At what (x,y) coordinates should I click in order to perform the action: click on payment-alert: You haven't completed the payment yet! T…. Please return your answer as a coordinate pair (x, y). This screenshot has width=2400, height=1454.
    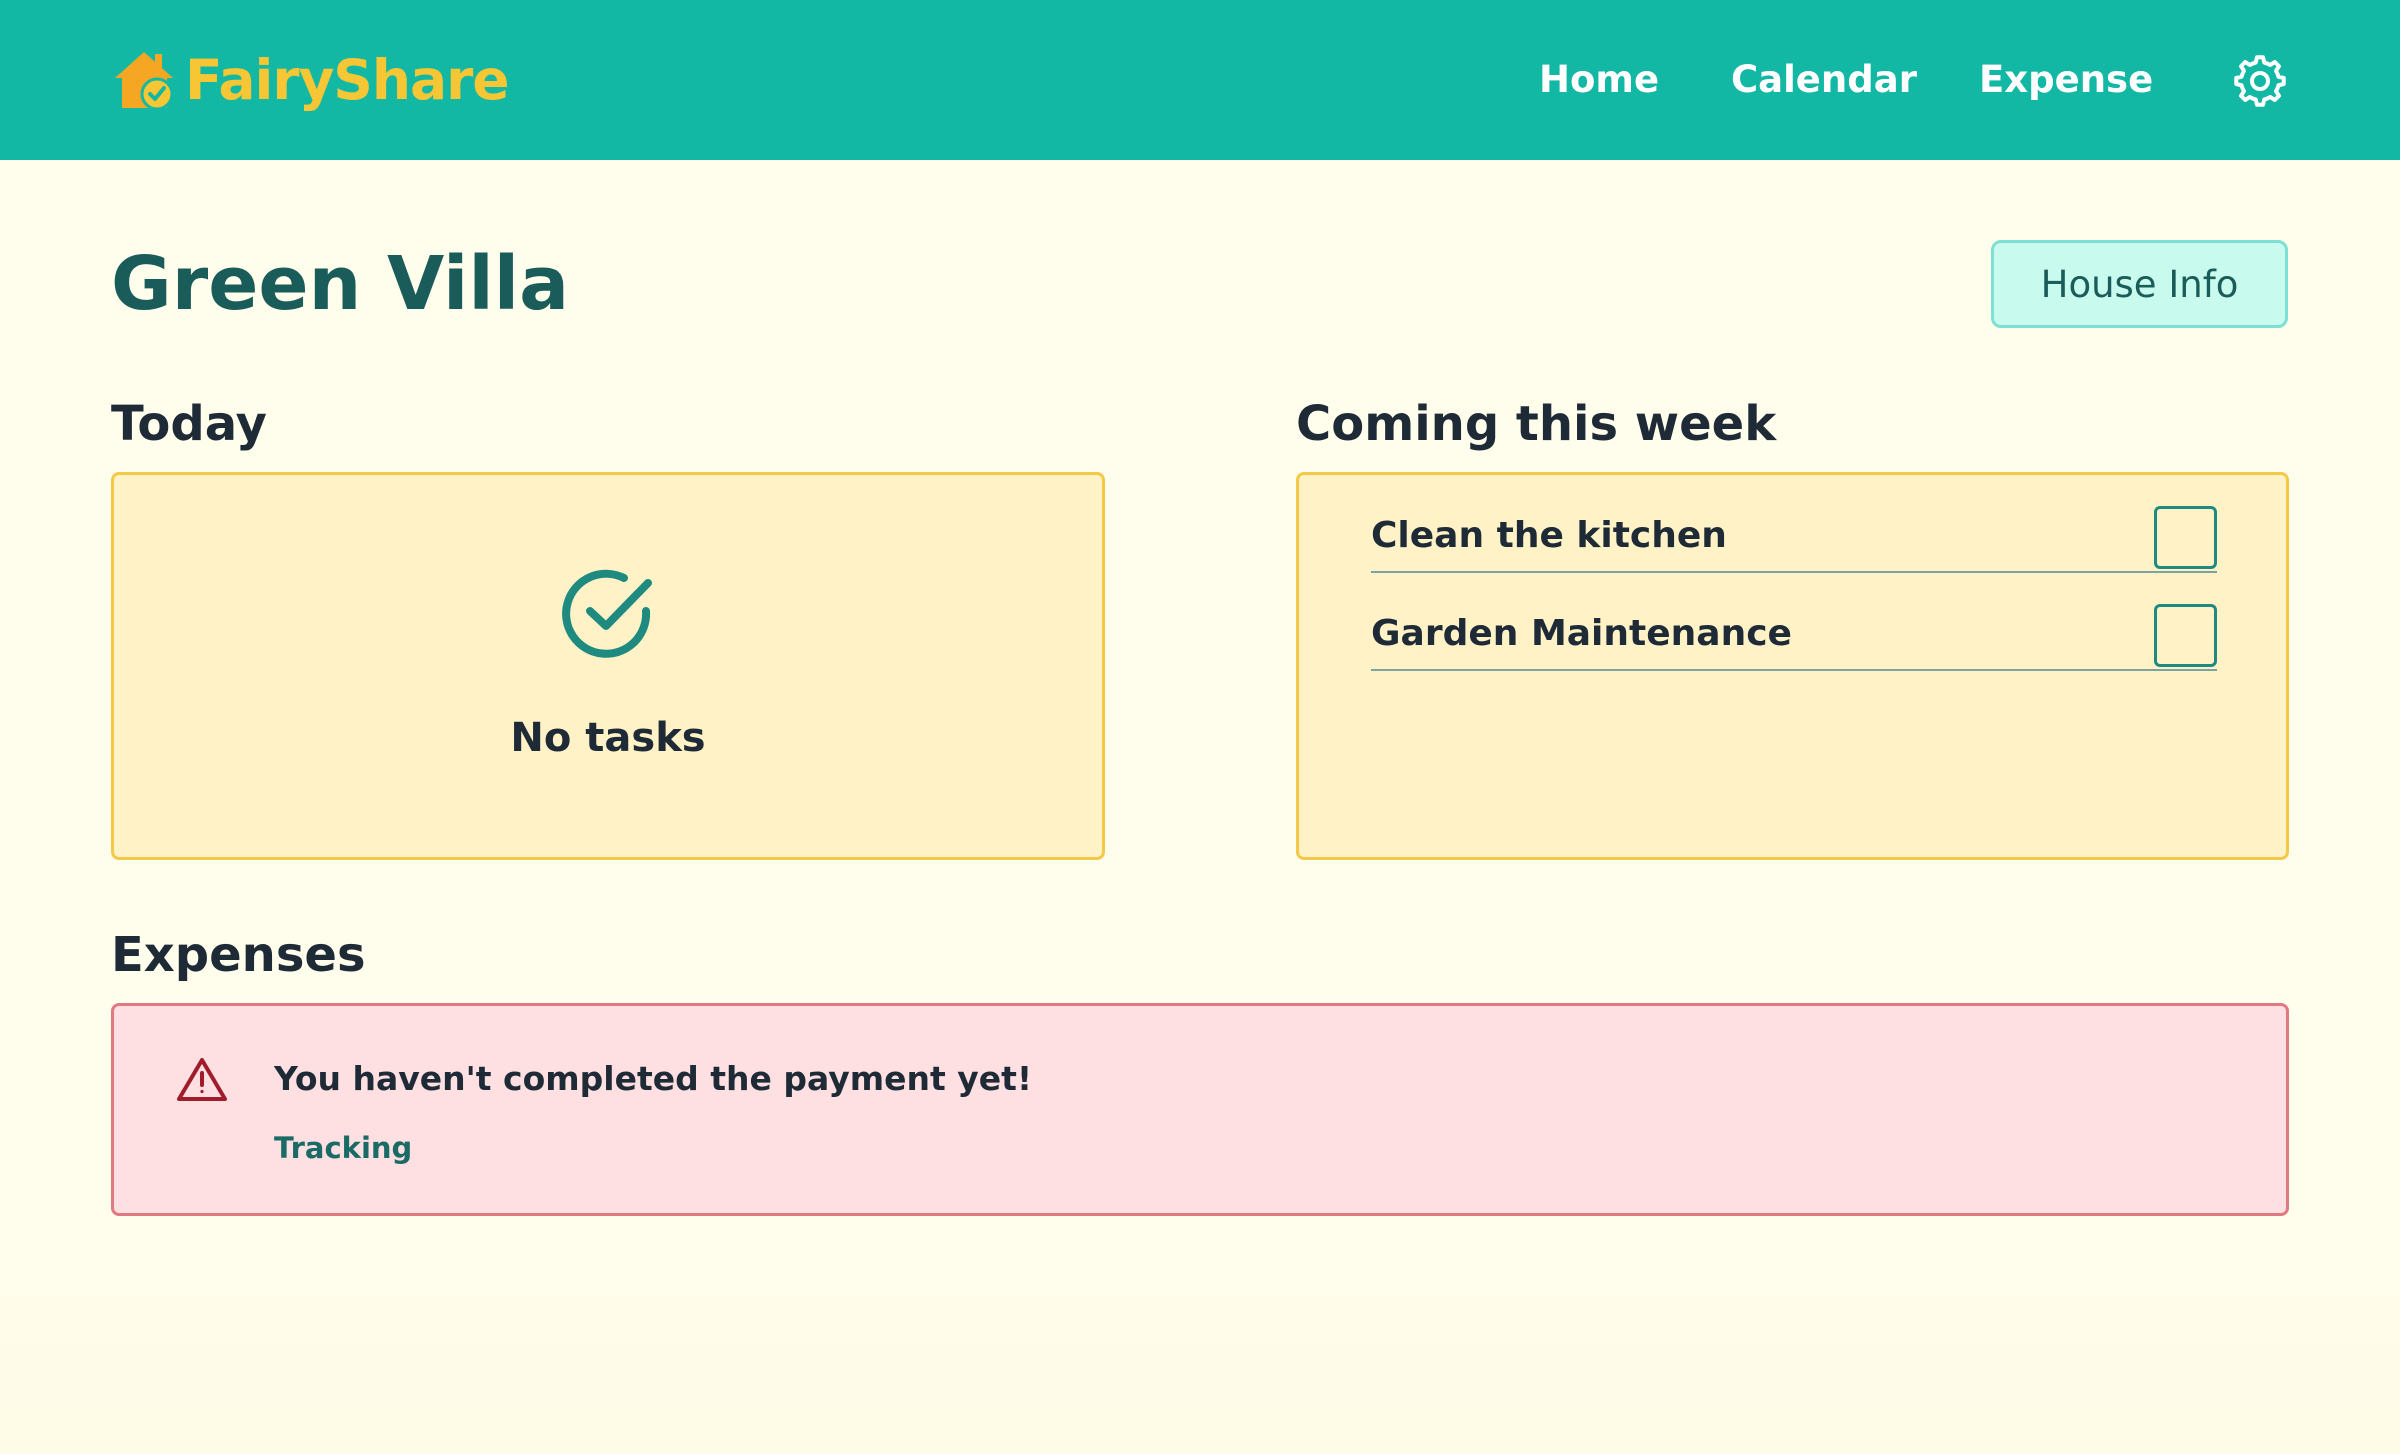
    Looking at the image, I should click on (1200, 1109).